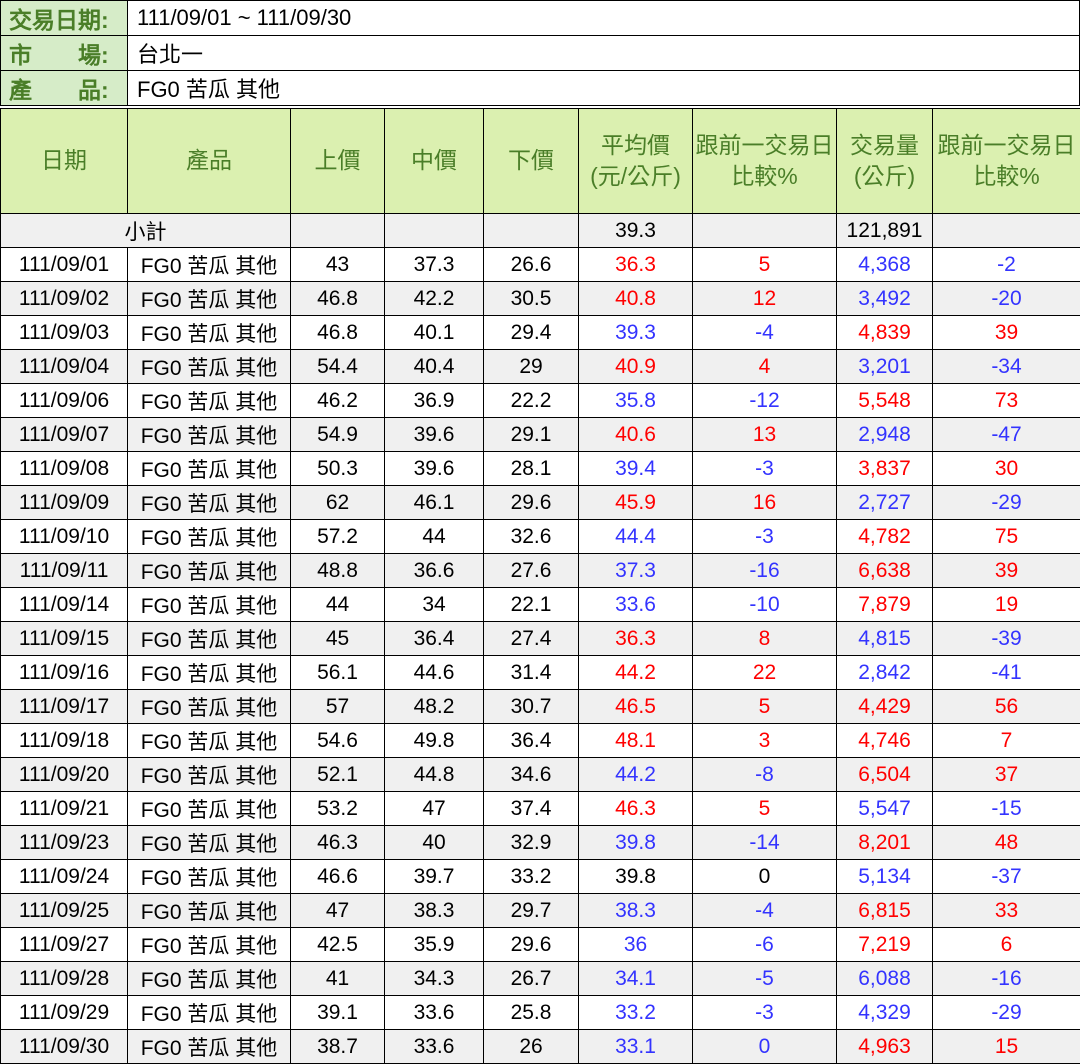 The image size is (1080, 1064). I want to click on volume-cell: 2,727, so click(885, 503).